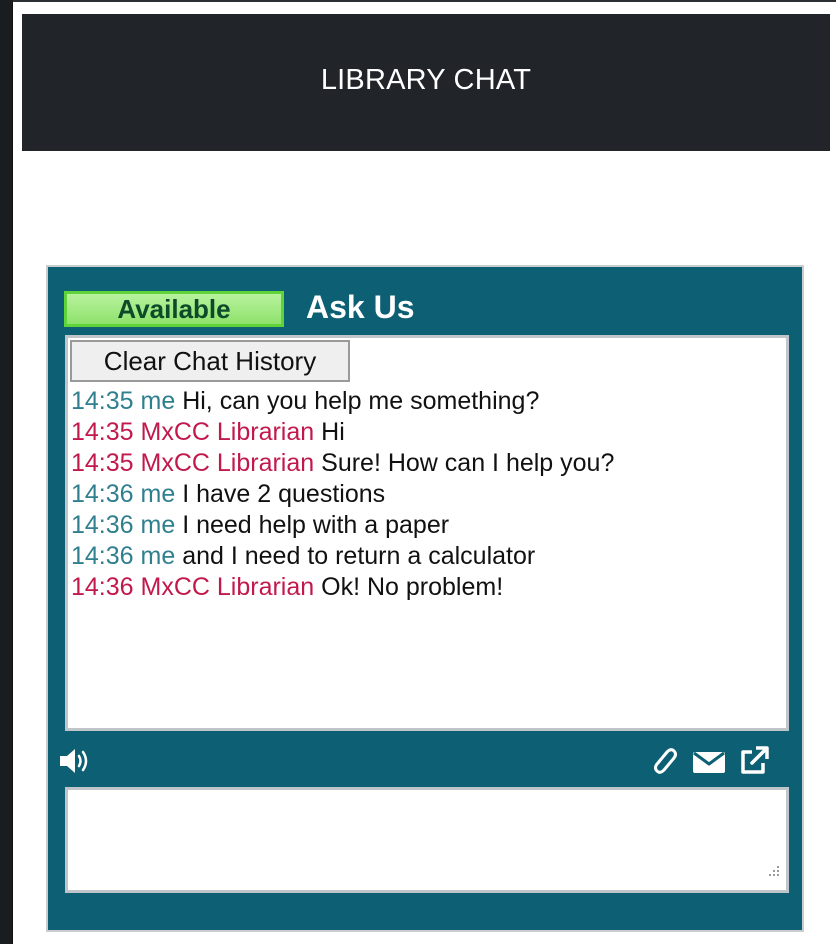  What do you see at coordinates (210, 361) in the screenshot?
I see `clear-chat-history-button: Clear Chat History` at bounding box center [210, 361].